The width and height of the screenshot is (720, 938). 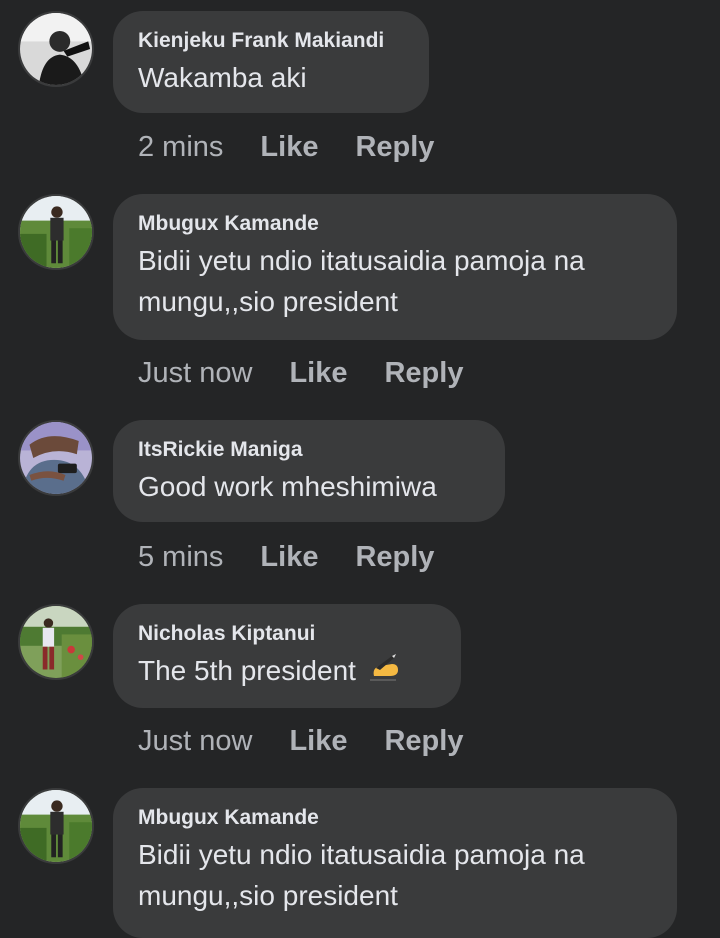 I want to click on comment-text: Wakamba aki, so click(x=222, y=77).